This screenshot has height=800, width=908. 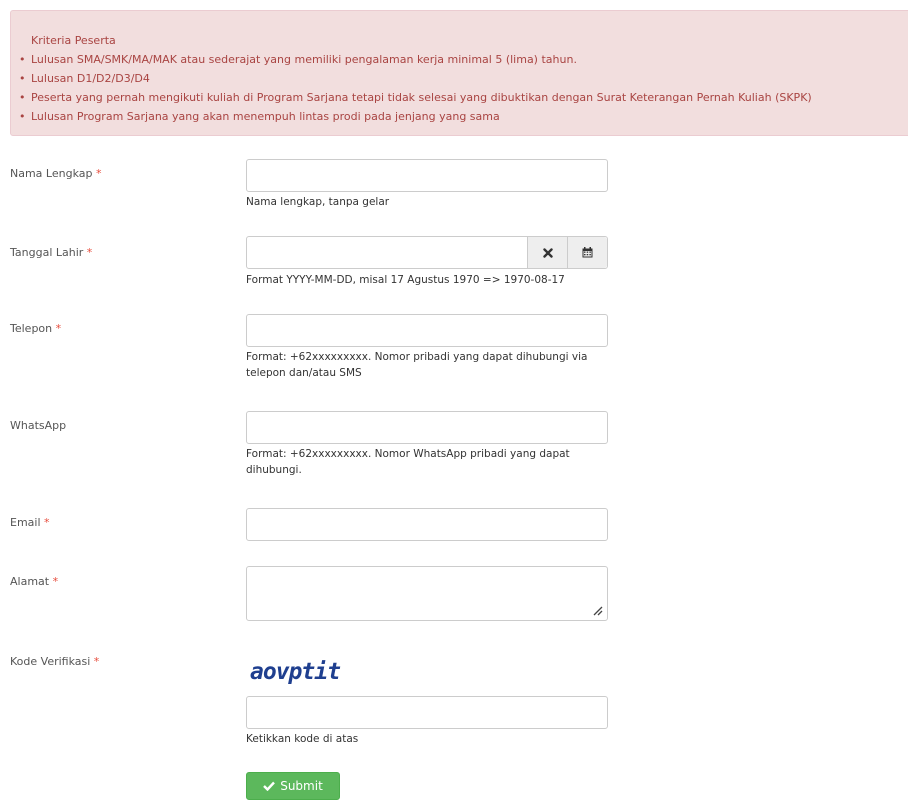 What do you see at coordinates (31, 328) in the screenshot?
I see `telepon-label-text: Telepon` at bounding box center [31, 328].